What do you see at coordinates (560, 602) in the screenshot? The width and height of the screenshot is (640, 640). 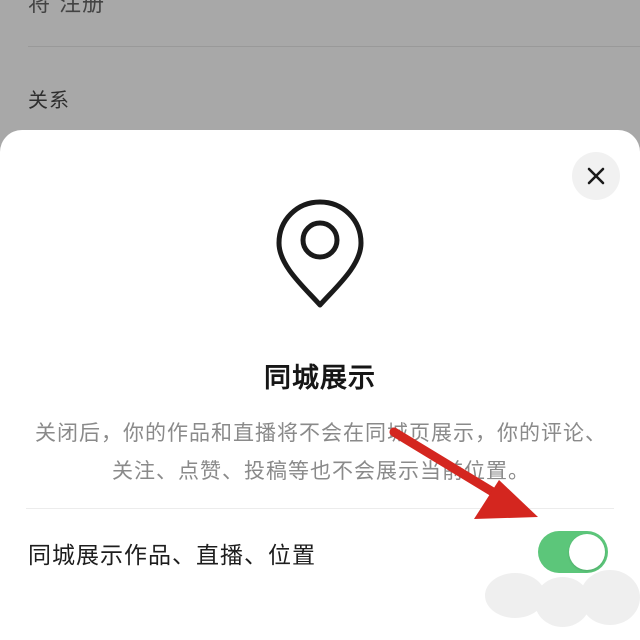 I see `blurred-area` at bounding box center [560, 602].